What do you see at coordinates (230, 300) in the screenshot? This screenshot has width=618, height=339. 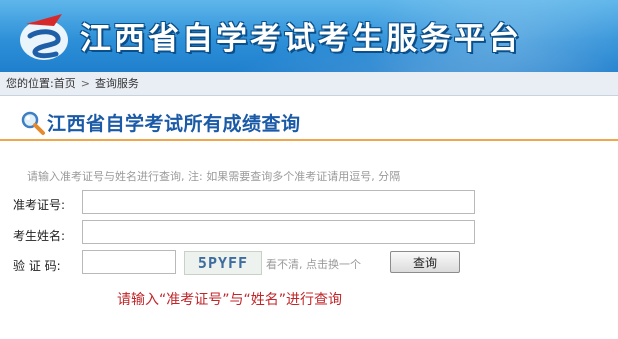 I see `validation-message: 请输入“准考证号”与“姓名”进行查询` at bounding box center [230, 300].